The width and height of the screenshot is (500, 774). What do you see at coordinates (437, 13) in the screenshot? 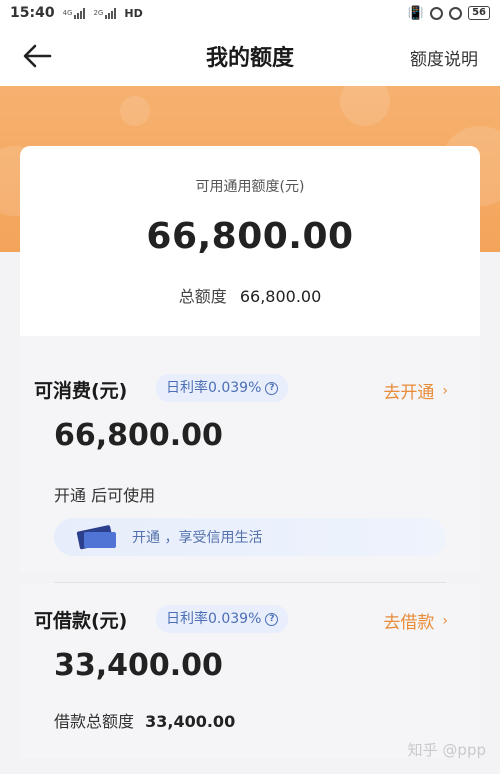
I see `lock-icon` at bounding box center [437, 13].